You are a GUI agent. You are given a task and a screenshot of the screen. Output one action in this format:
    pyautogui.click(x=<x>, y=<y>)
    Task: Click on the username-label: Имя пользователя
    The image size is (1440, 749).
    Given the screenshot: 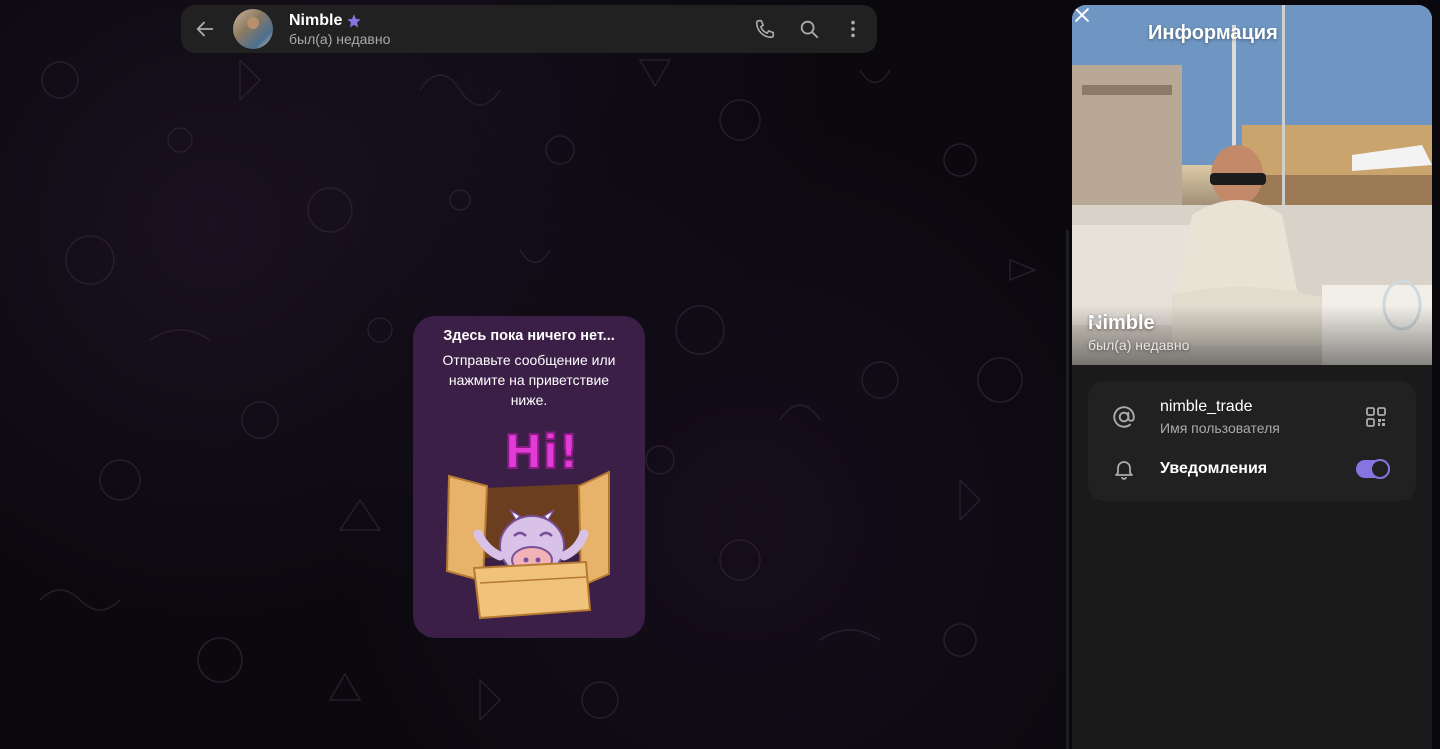 What is the action you would take?
    pyautogui.click(x=1220, y=428)
    